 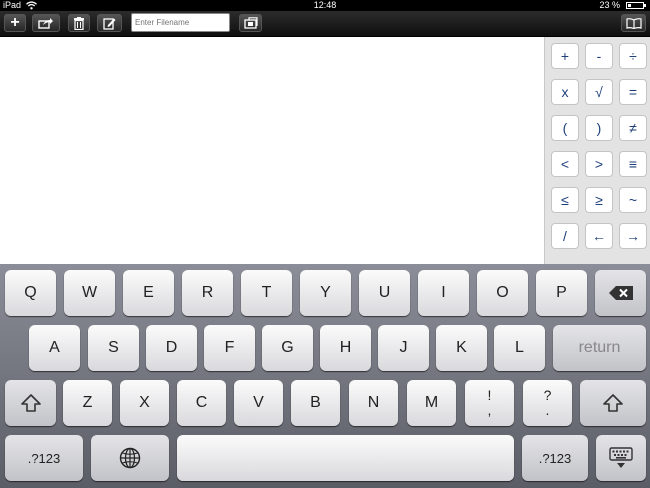 I want to click on key-question-period: ? ., so click(x=547, y=403).